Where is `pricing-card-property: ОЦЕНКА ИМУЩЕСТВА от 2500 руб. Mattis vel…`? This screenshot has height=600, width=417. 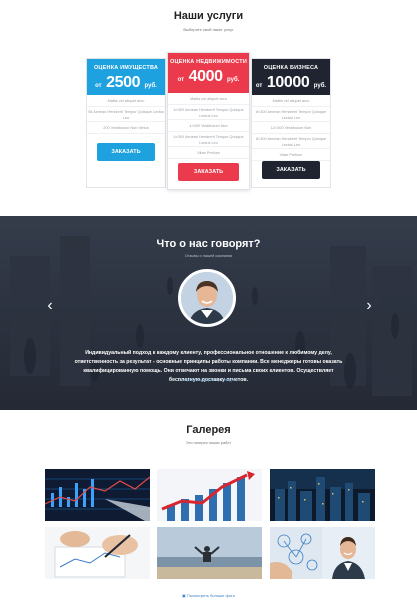 pricing-card-property: ОЦЕНКА ИМУЩЕСТВА от 2500 руб. Mattis vel… is located at coordinates (126, 123).